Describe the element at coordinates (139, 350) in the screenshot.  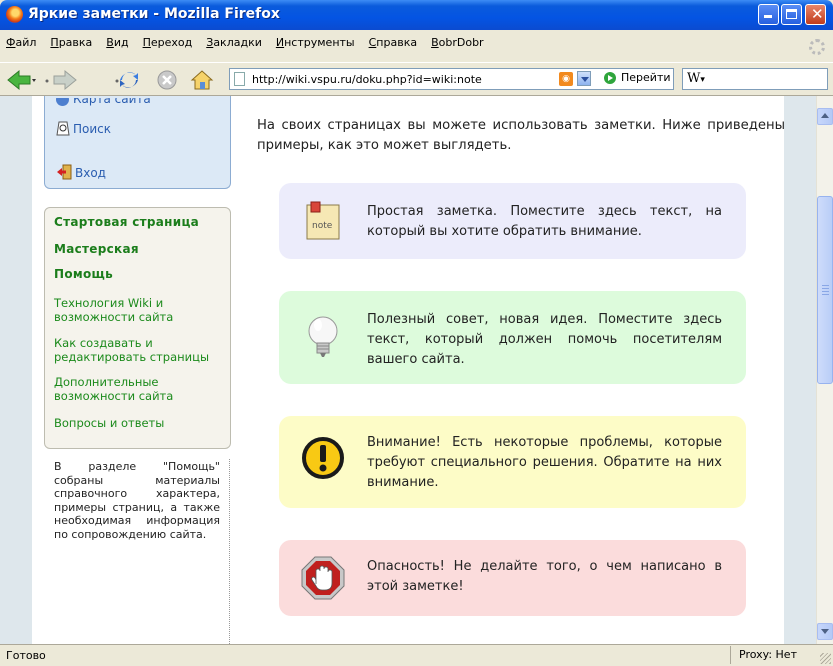
I see `sidebar-item-create-edit: Как создавать и редактировать страницы` at that location.